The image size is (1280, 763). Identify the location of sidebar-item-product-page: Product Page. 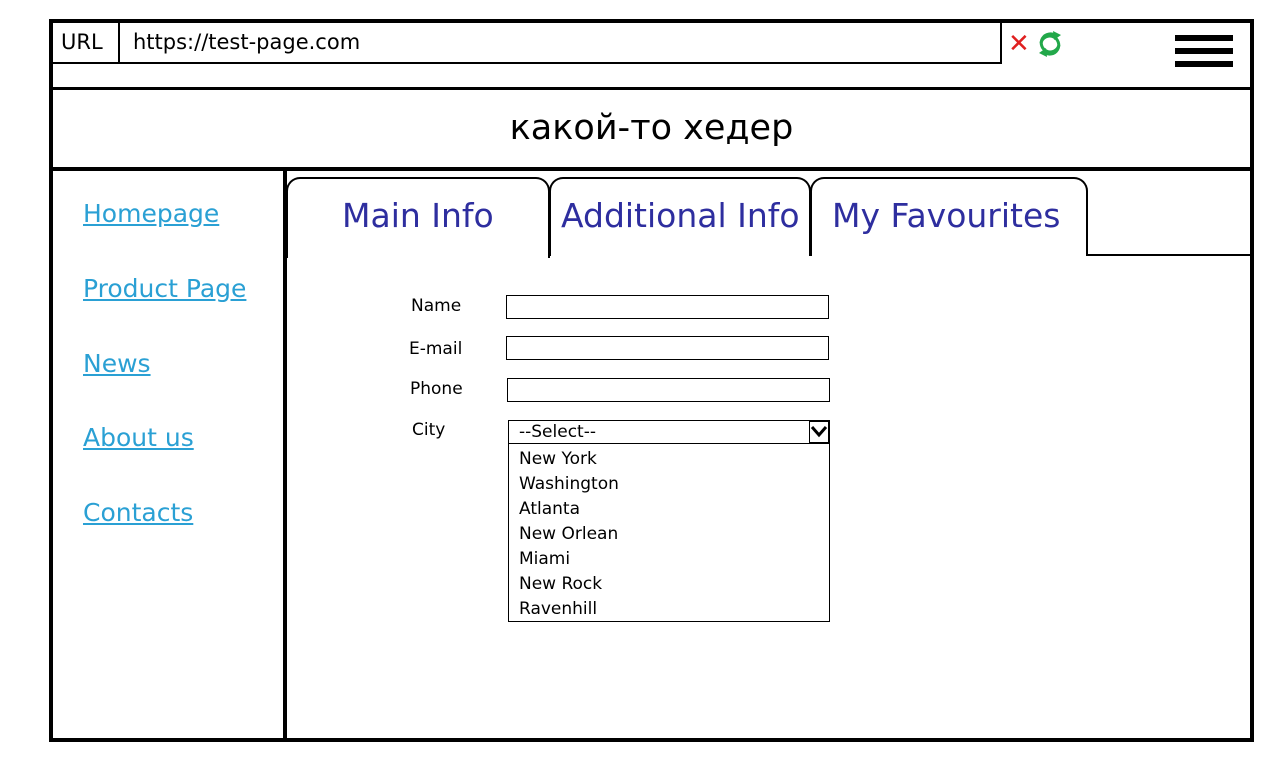
(164, 288).